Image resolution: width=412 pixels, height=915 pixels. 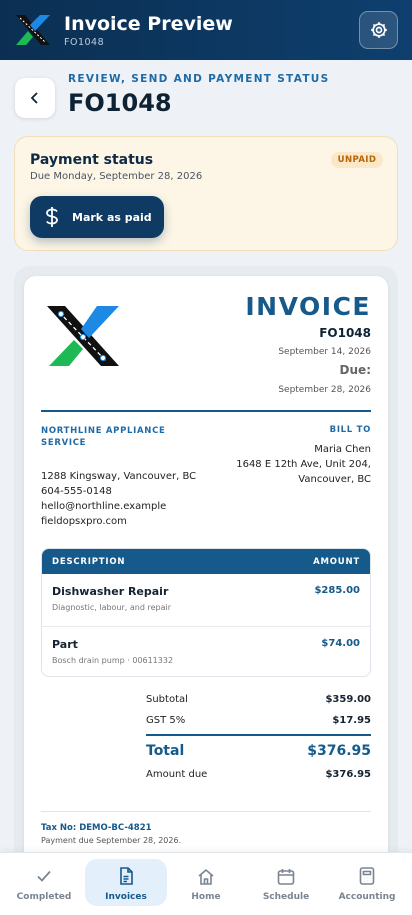 What do you see at coordinates (355, 370) in the screenshot?
I see `due-label: Due:` at bounding box center [355, 370].